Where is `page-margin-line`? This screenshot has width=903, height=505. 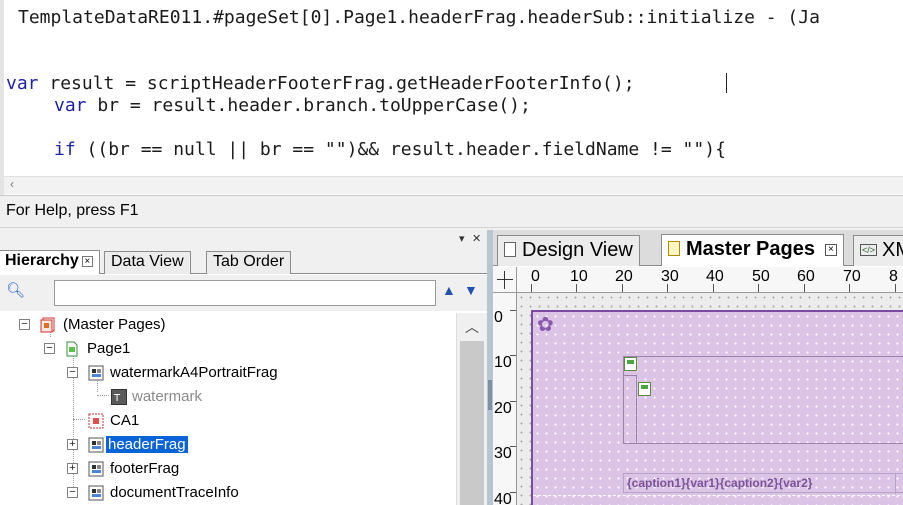
page-margin-line is located at coordinates (718, 495).